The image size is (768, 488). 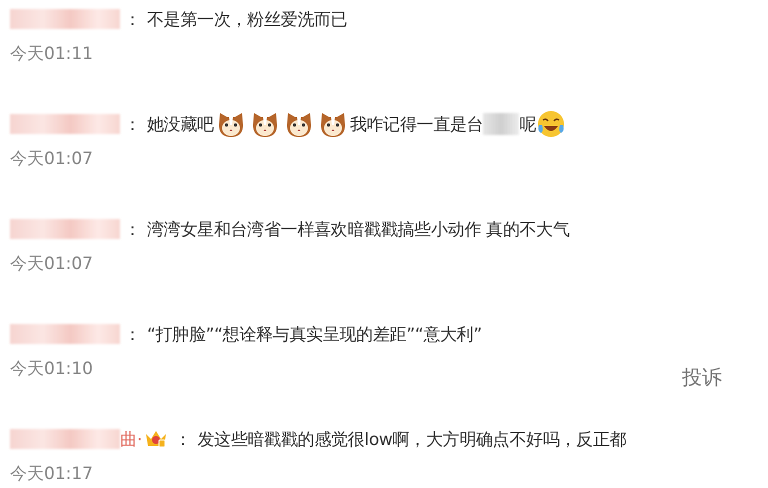 I want to click on laughing-emoji-icon, so click(x=551, y=124).